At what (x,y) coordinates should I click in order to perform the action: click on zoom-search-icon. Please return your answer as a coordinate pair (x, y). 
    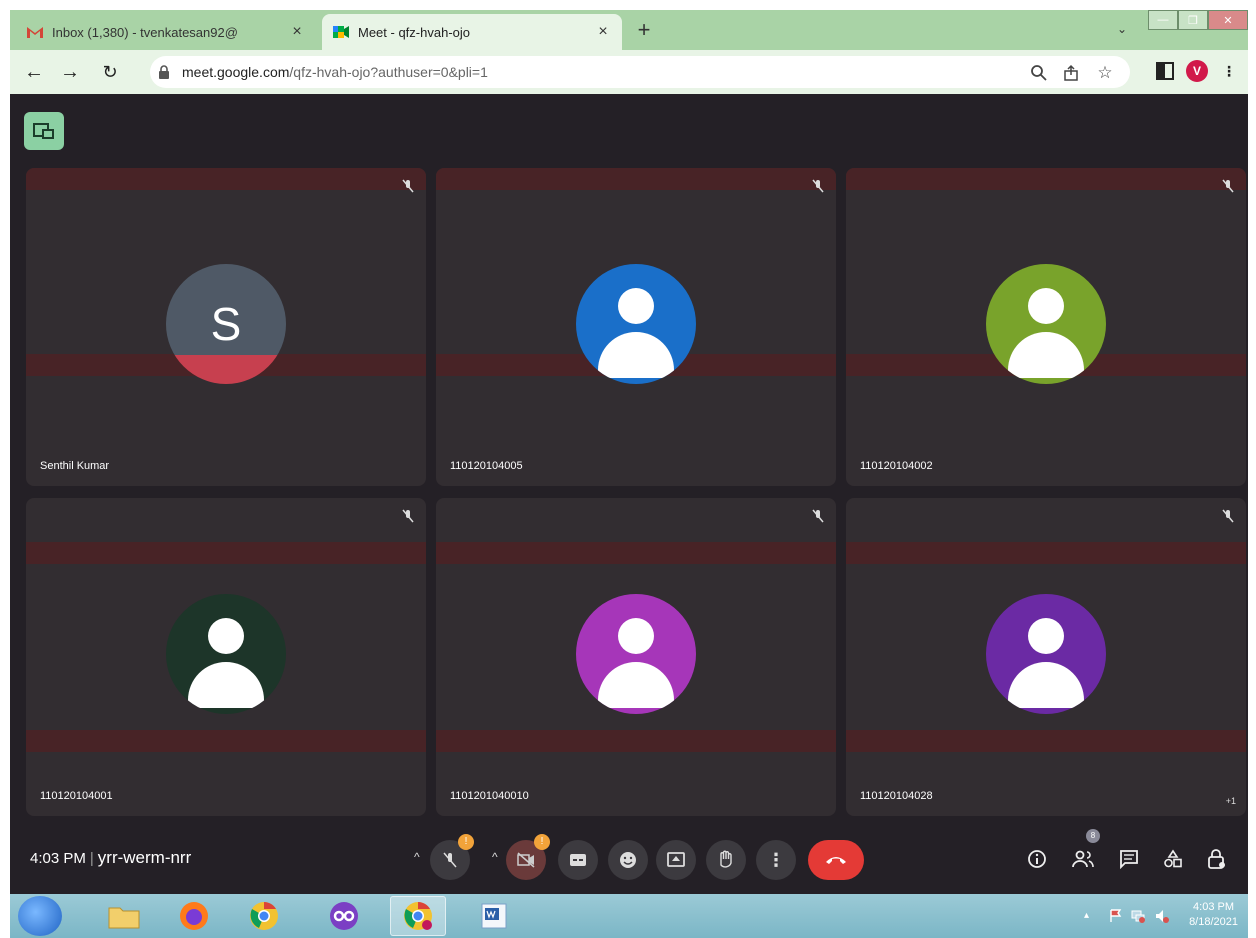
    Looking at the image, I should click on (1039, 73).